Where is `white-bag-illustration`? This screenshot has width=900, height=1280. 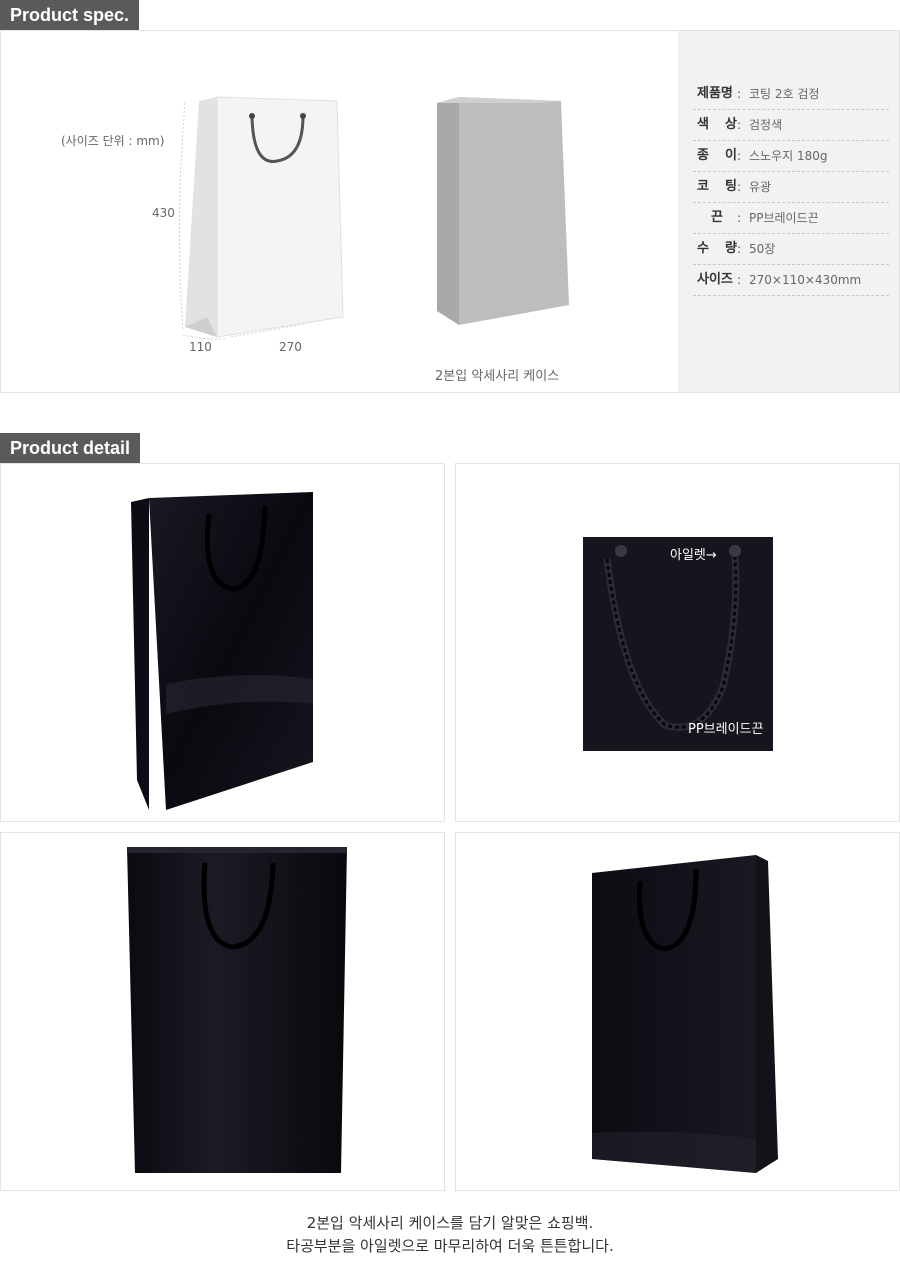 white-bag-illustration is located at coordinates (262, 218).